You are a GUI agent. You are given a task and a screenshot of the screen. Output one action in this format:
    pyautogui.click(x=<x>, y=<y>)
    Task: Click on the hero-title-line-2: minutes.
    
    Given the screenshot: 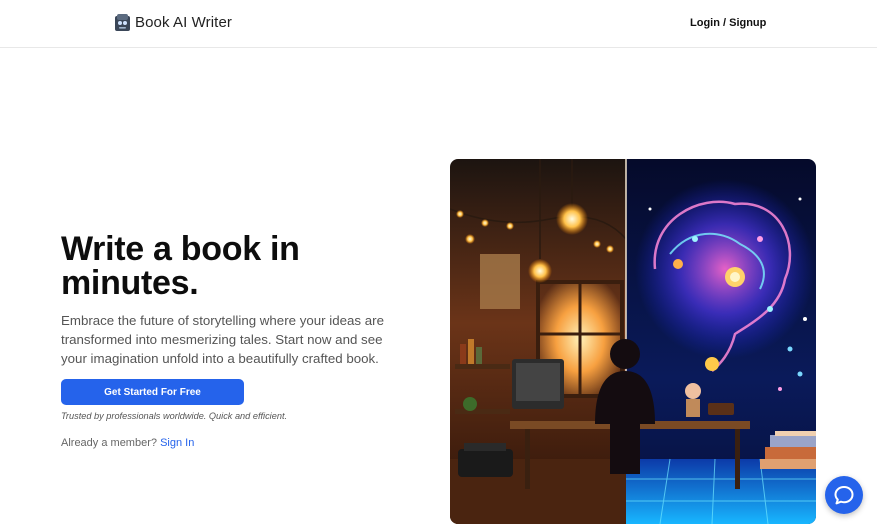 What is the action you would take?
    pyautogui.click(x=130, y=283)
    